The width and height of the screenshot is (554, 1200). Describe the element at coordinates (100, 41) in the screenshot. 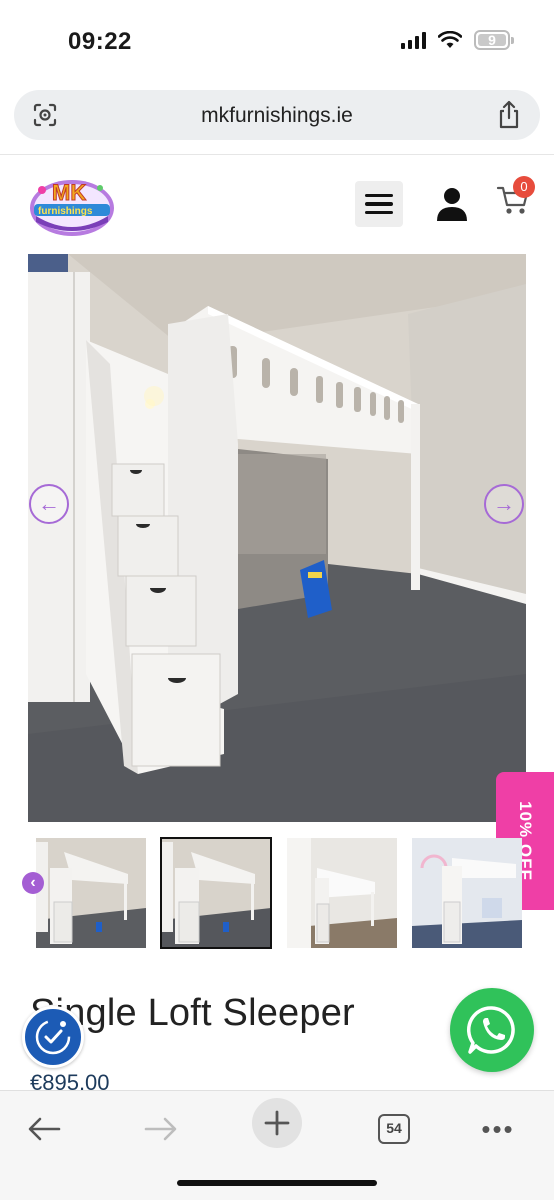

I see `status-time: 09:22` at that location.